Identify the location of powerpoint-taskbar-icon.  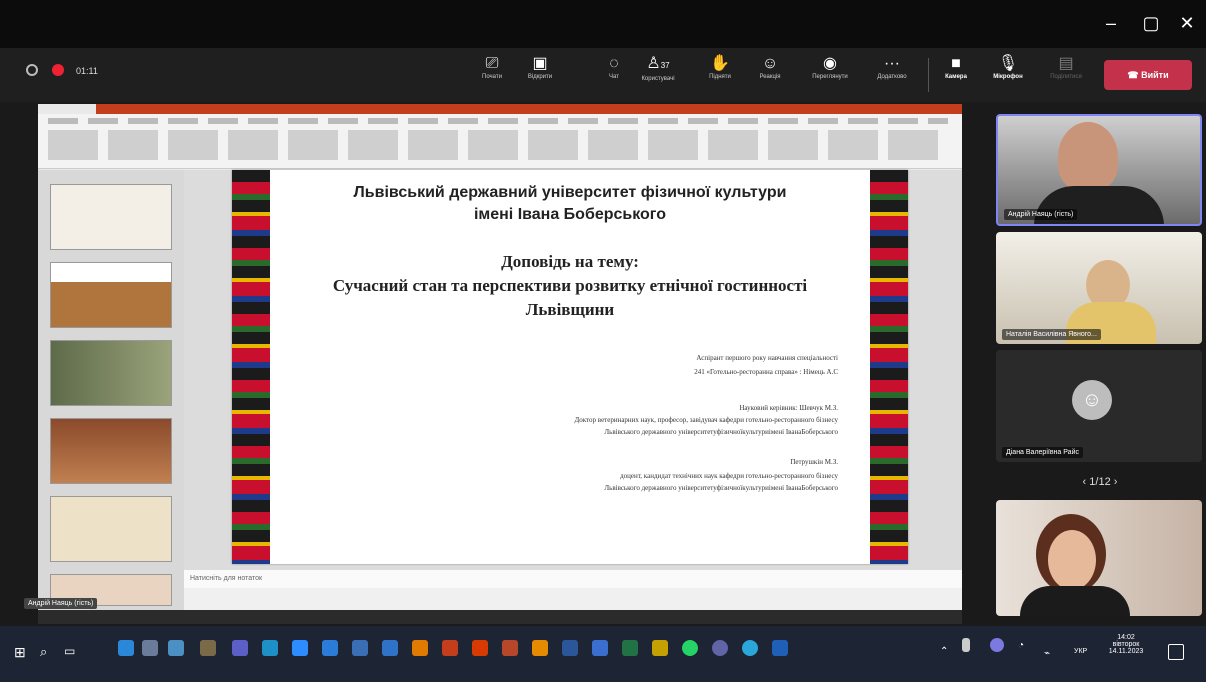
(450, 648).